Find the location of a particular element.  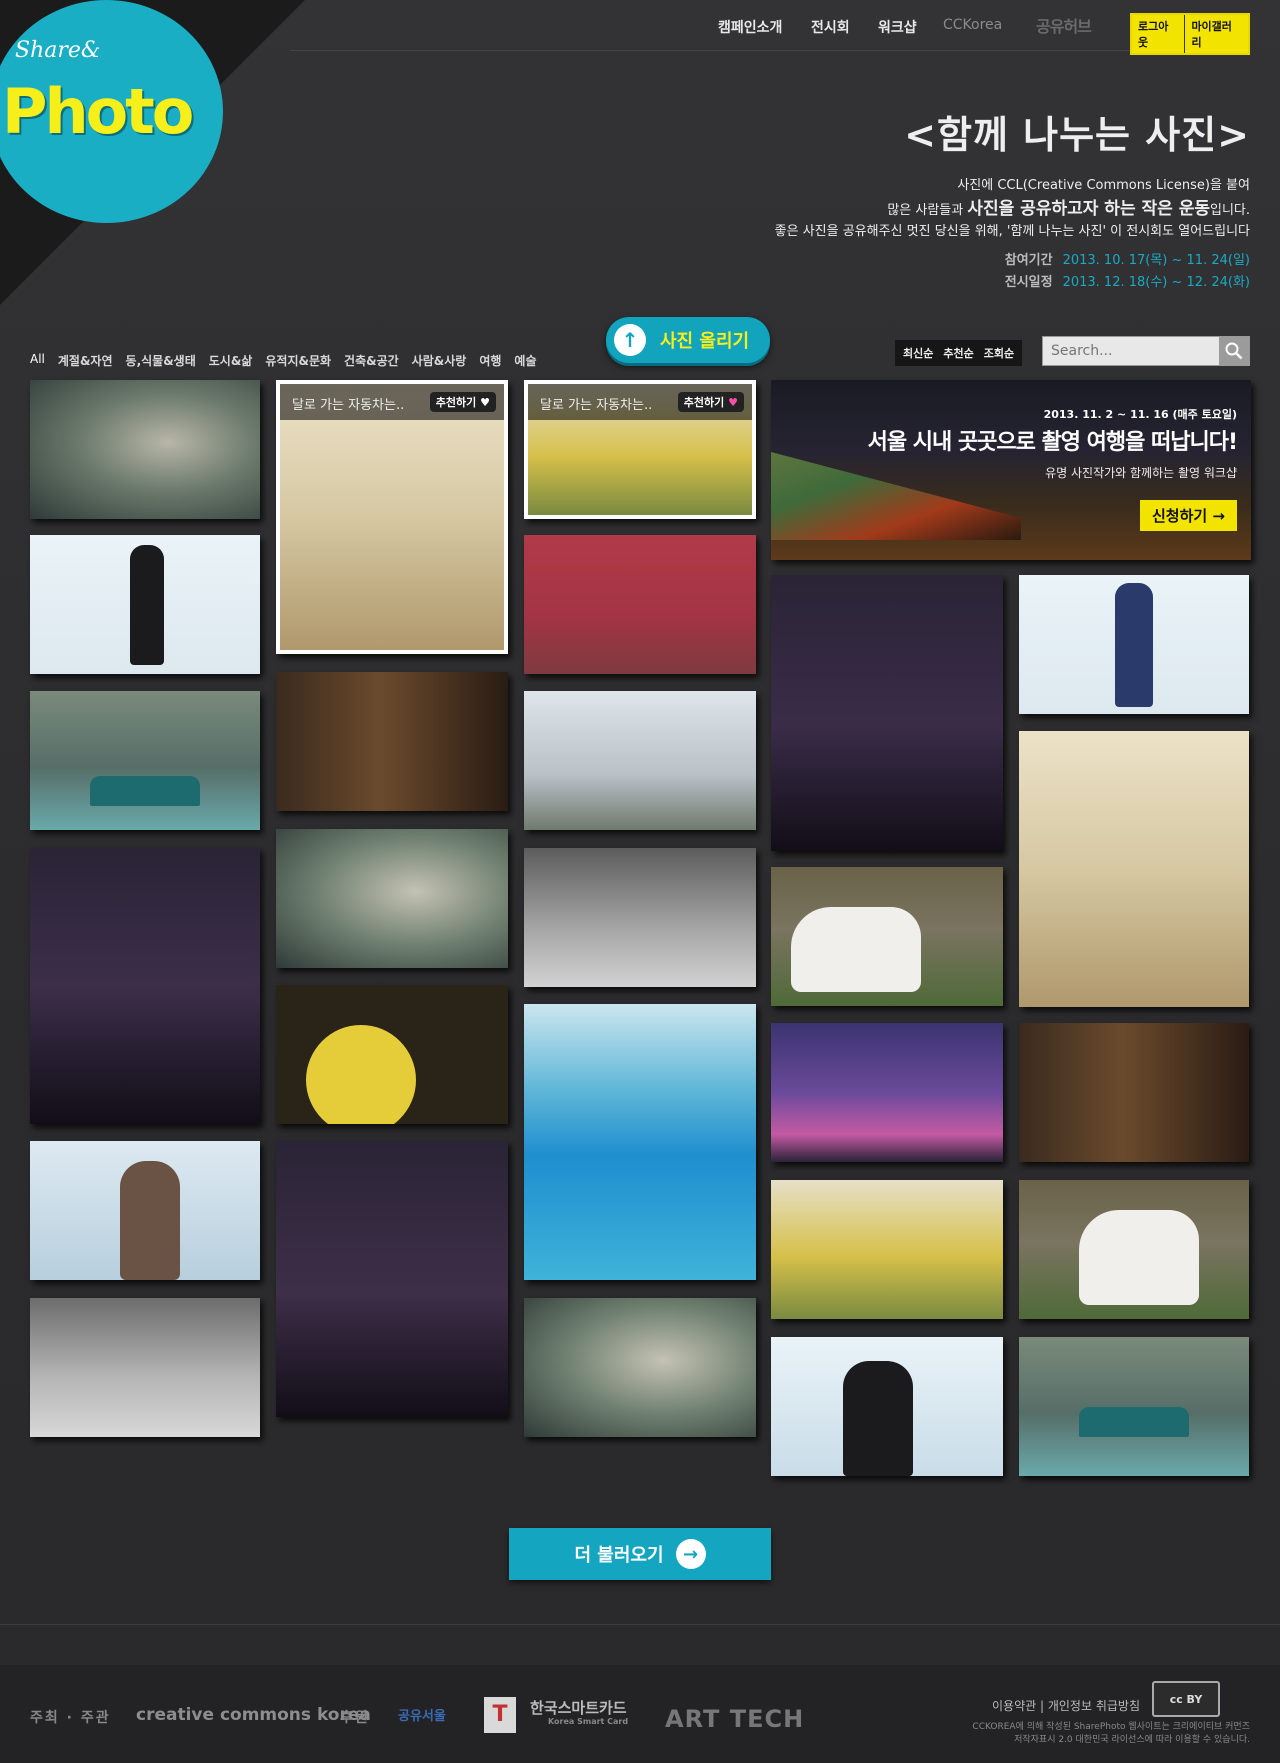

nav-exhibition: 전시회 is located at coordinates (830, 27).